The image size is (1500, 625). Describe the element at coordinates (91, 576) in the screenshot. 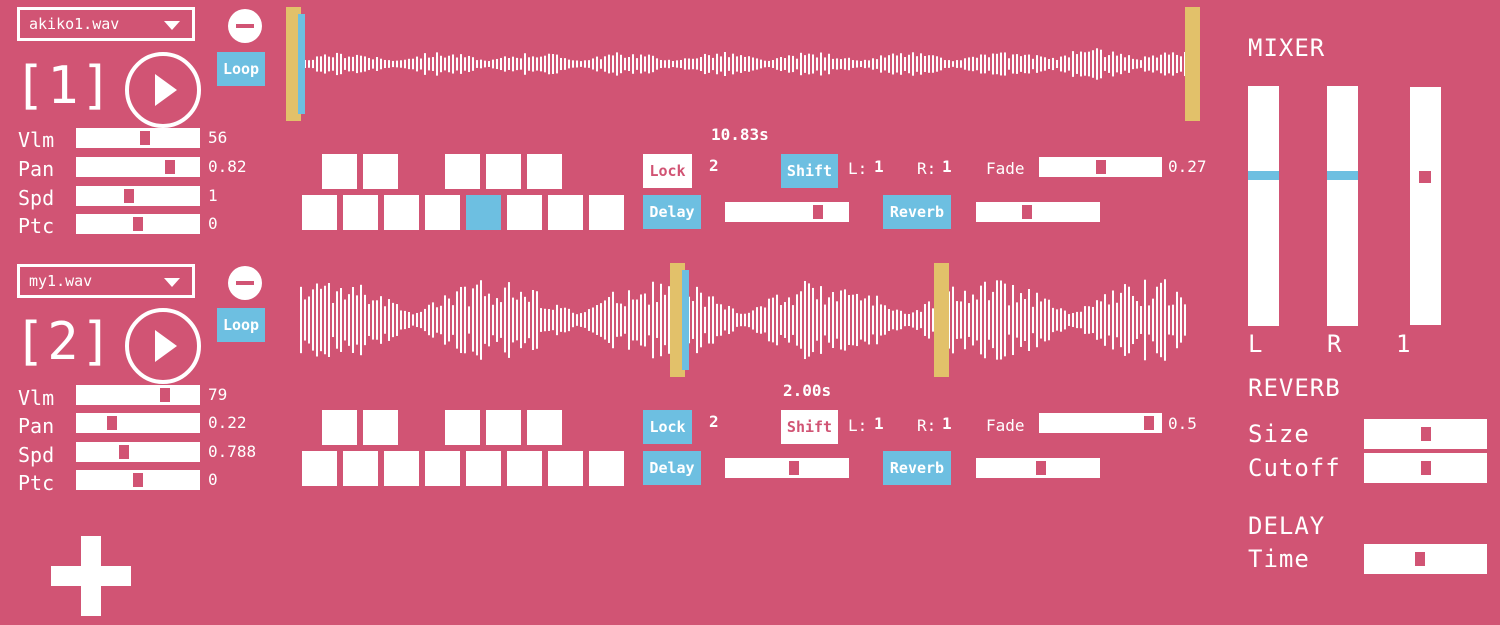

I see `plus-icon` at that location.